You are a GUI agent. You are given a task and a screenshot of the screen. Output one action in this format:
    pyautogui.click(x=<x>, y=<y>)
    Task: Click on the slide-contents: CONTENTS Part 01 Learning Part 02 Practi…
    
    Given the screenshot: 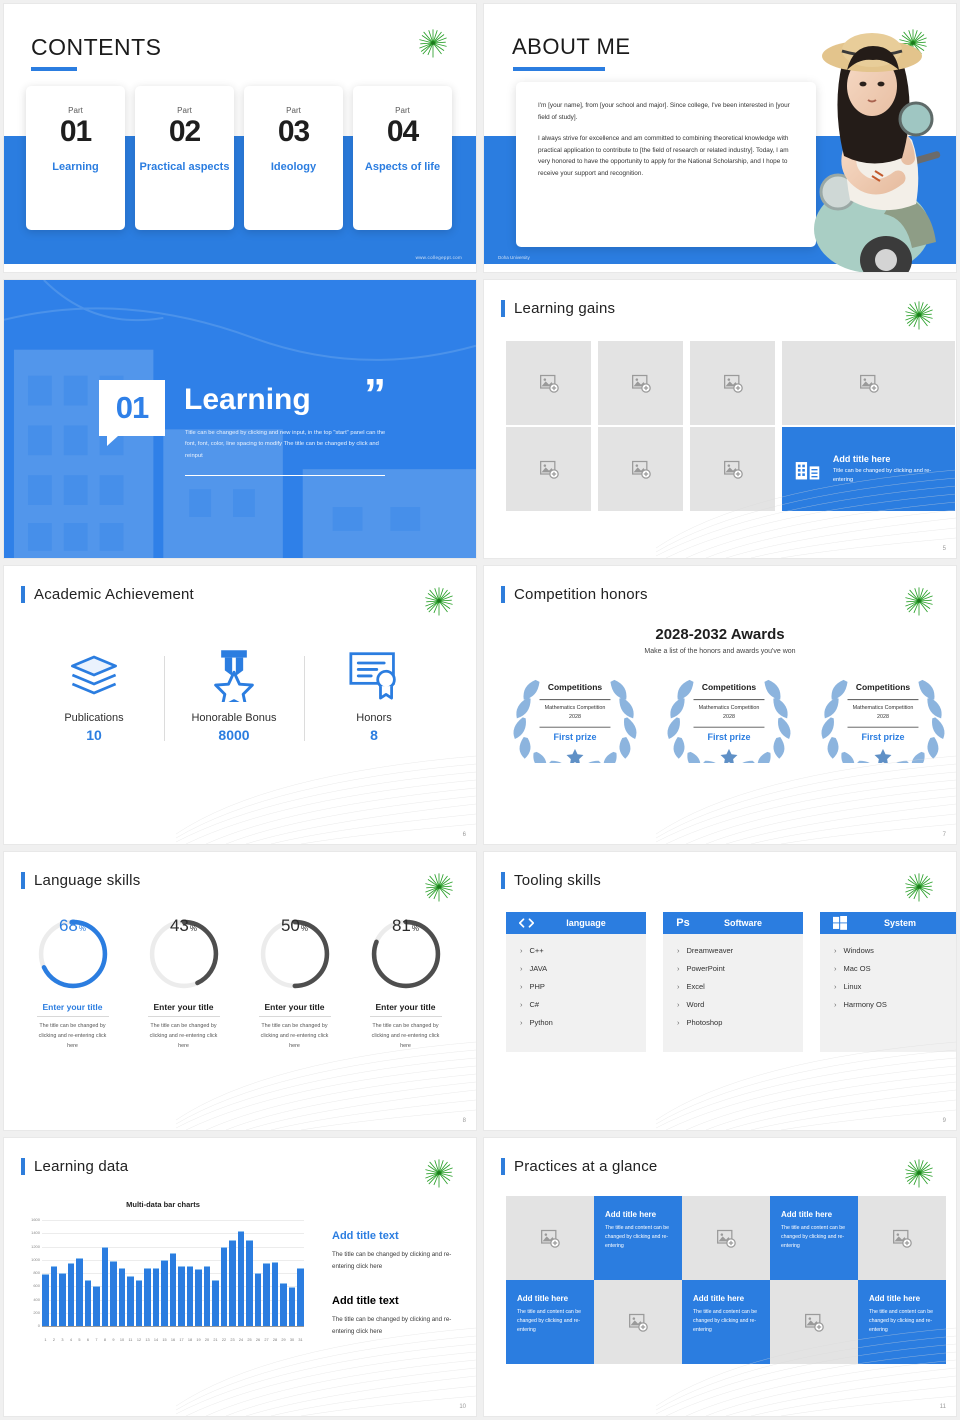 What is the action you would take?
    pyautogui.click(x=240, y=138)
    